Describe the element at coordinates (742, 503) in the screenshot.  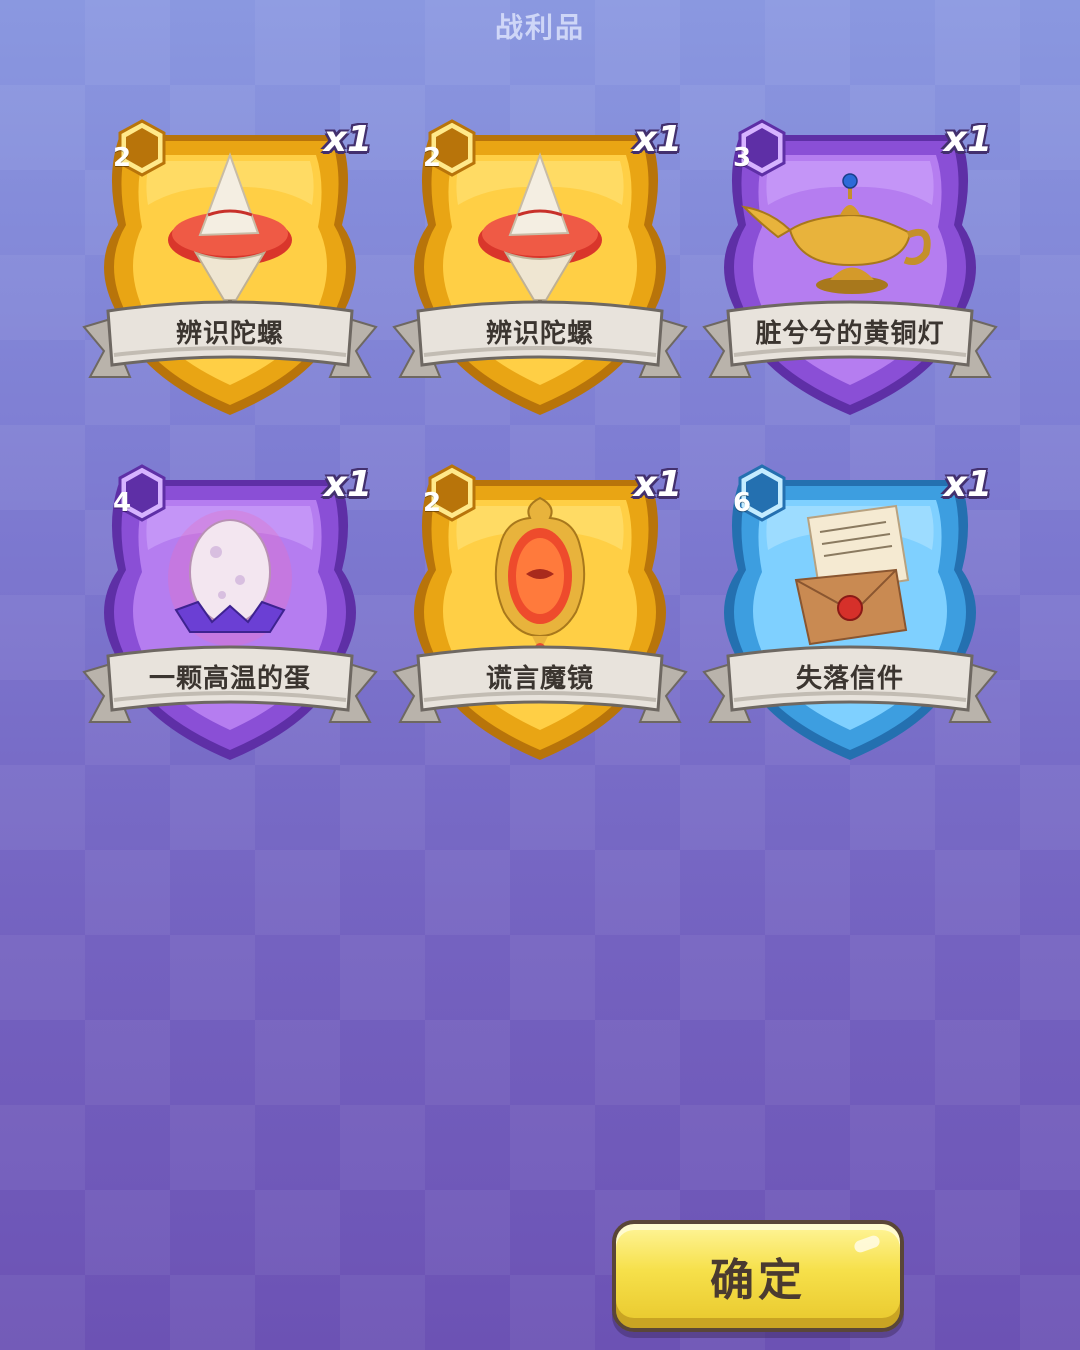
I see `rank-badge: 6` at that location.